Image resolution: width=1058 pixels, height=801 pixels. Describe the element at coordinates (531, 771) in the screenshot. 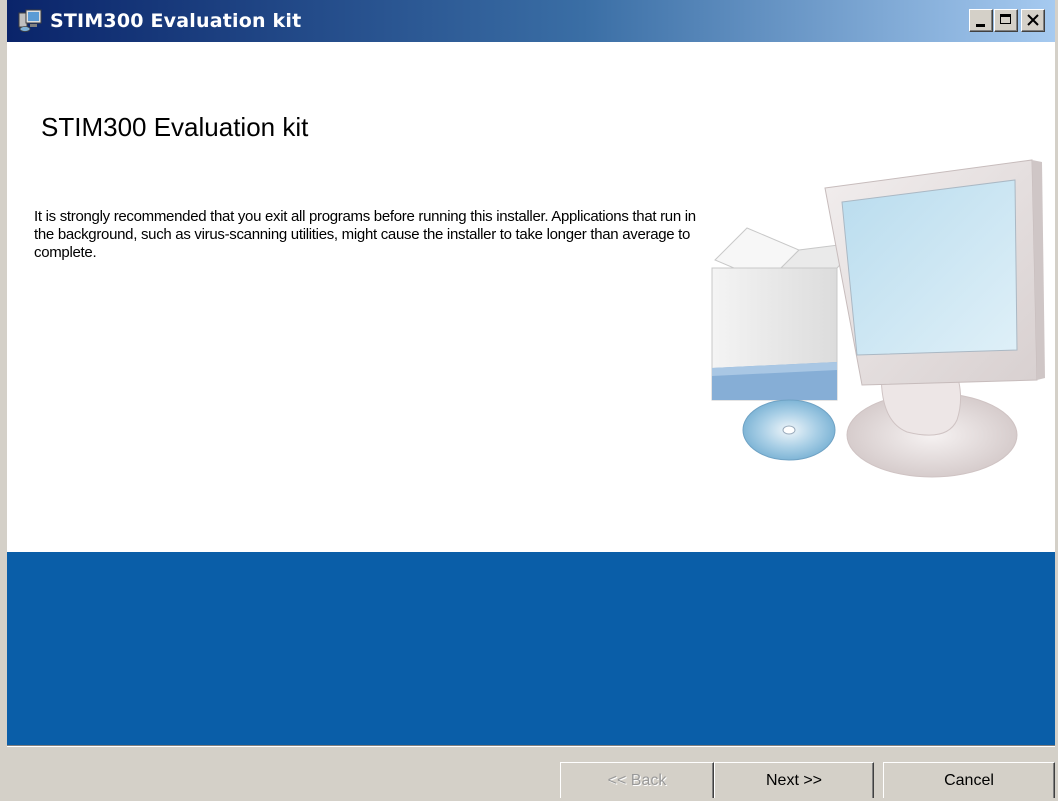

I see `button-bar: << Back Next >> Cancel` at that location.